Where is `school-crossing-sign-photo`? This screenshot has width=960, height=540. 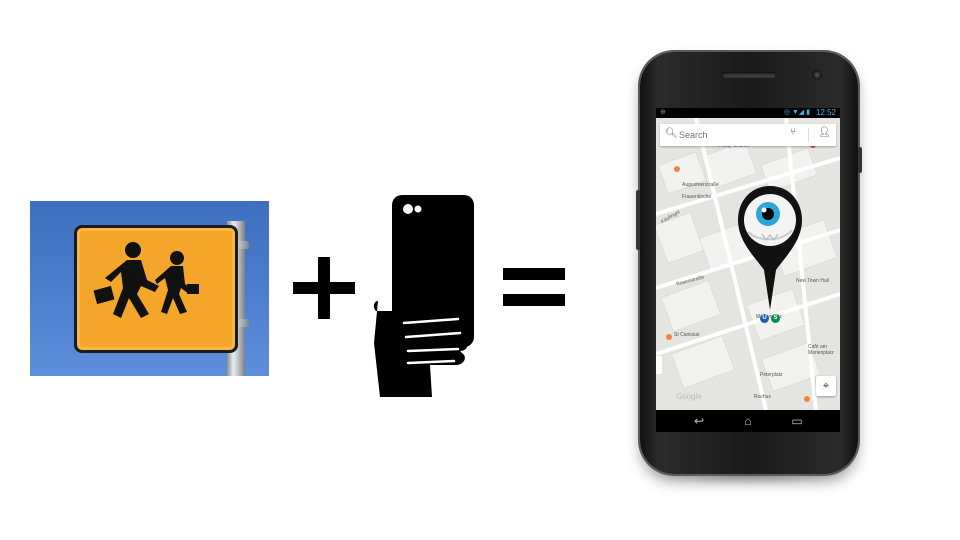 school-crossing-sign-photo is located at coordinates (149, 288).